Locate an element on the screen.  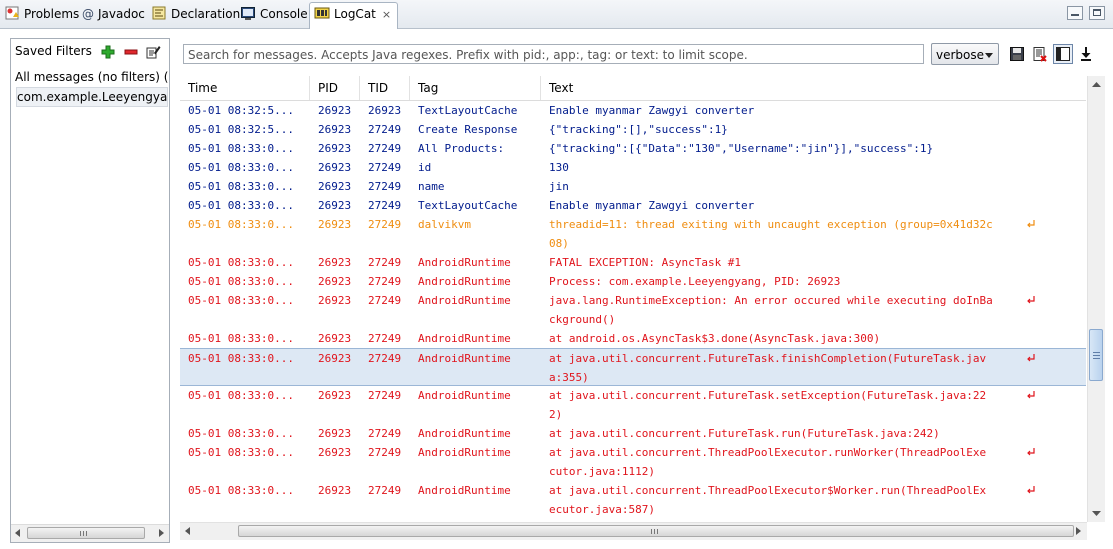
view-window-controls is located at coordinates (1083, 14).